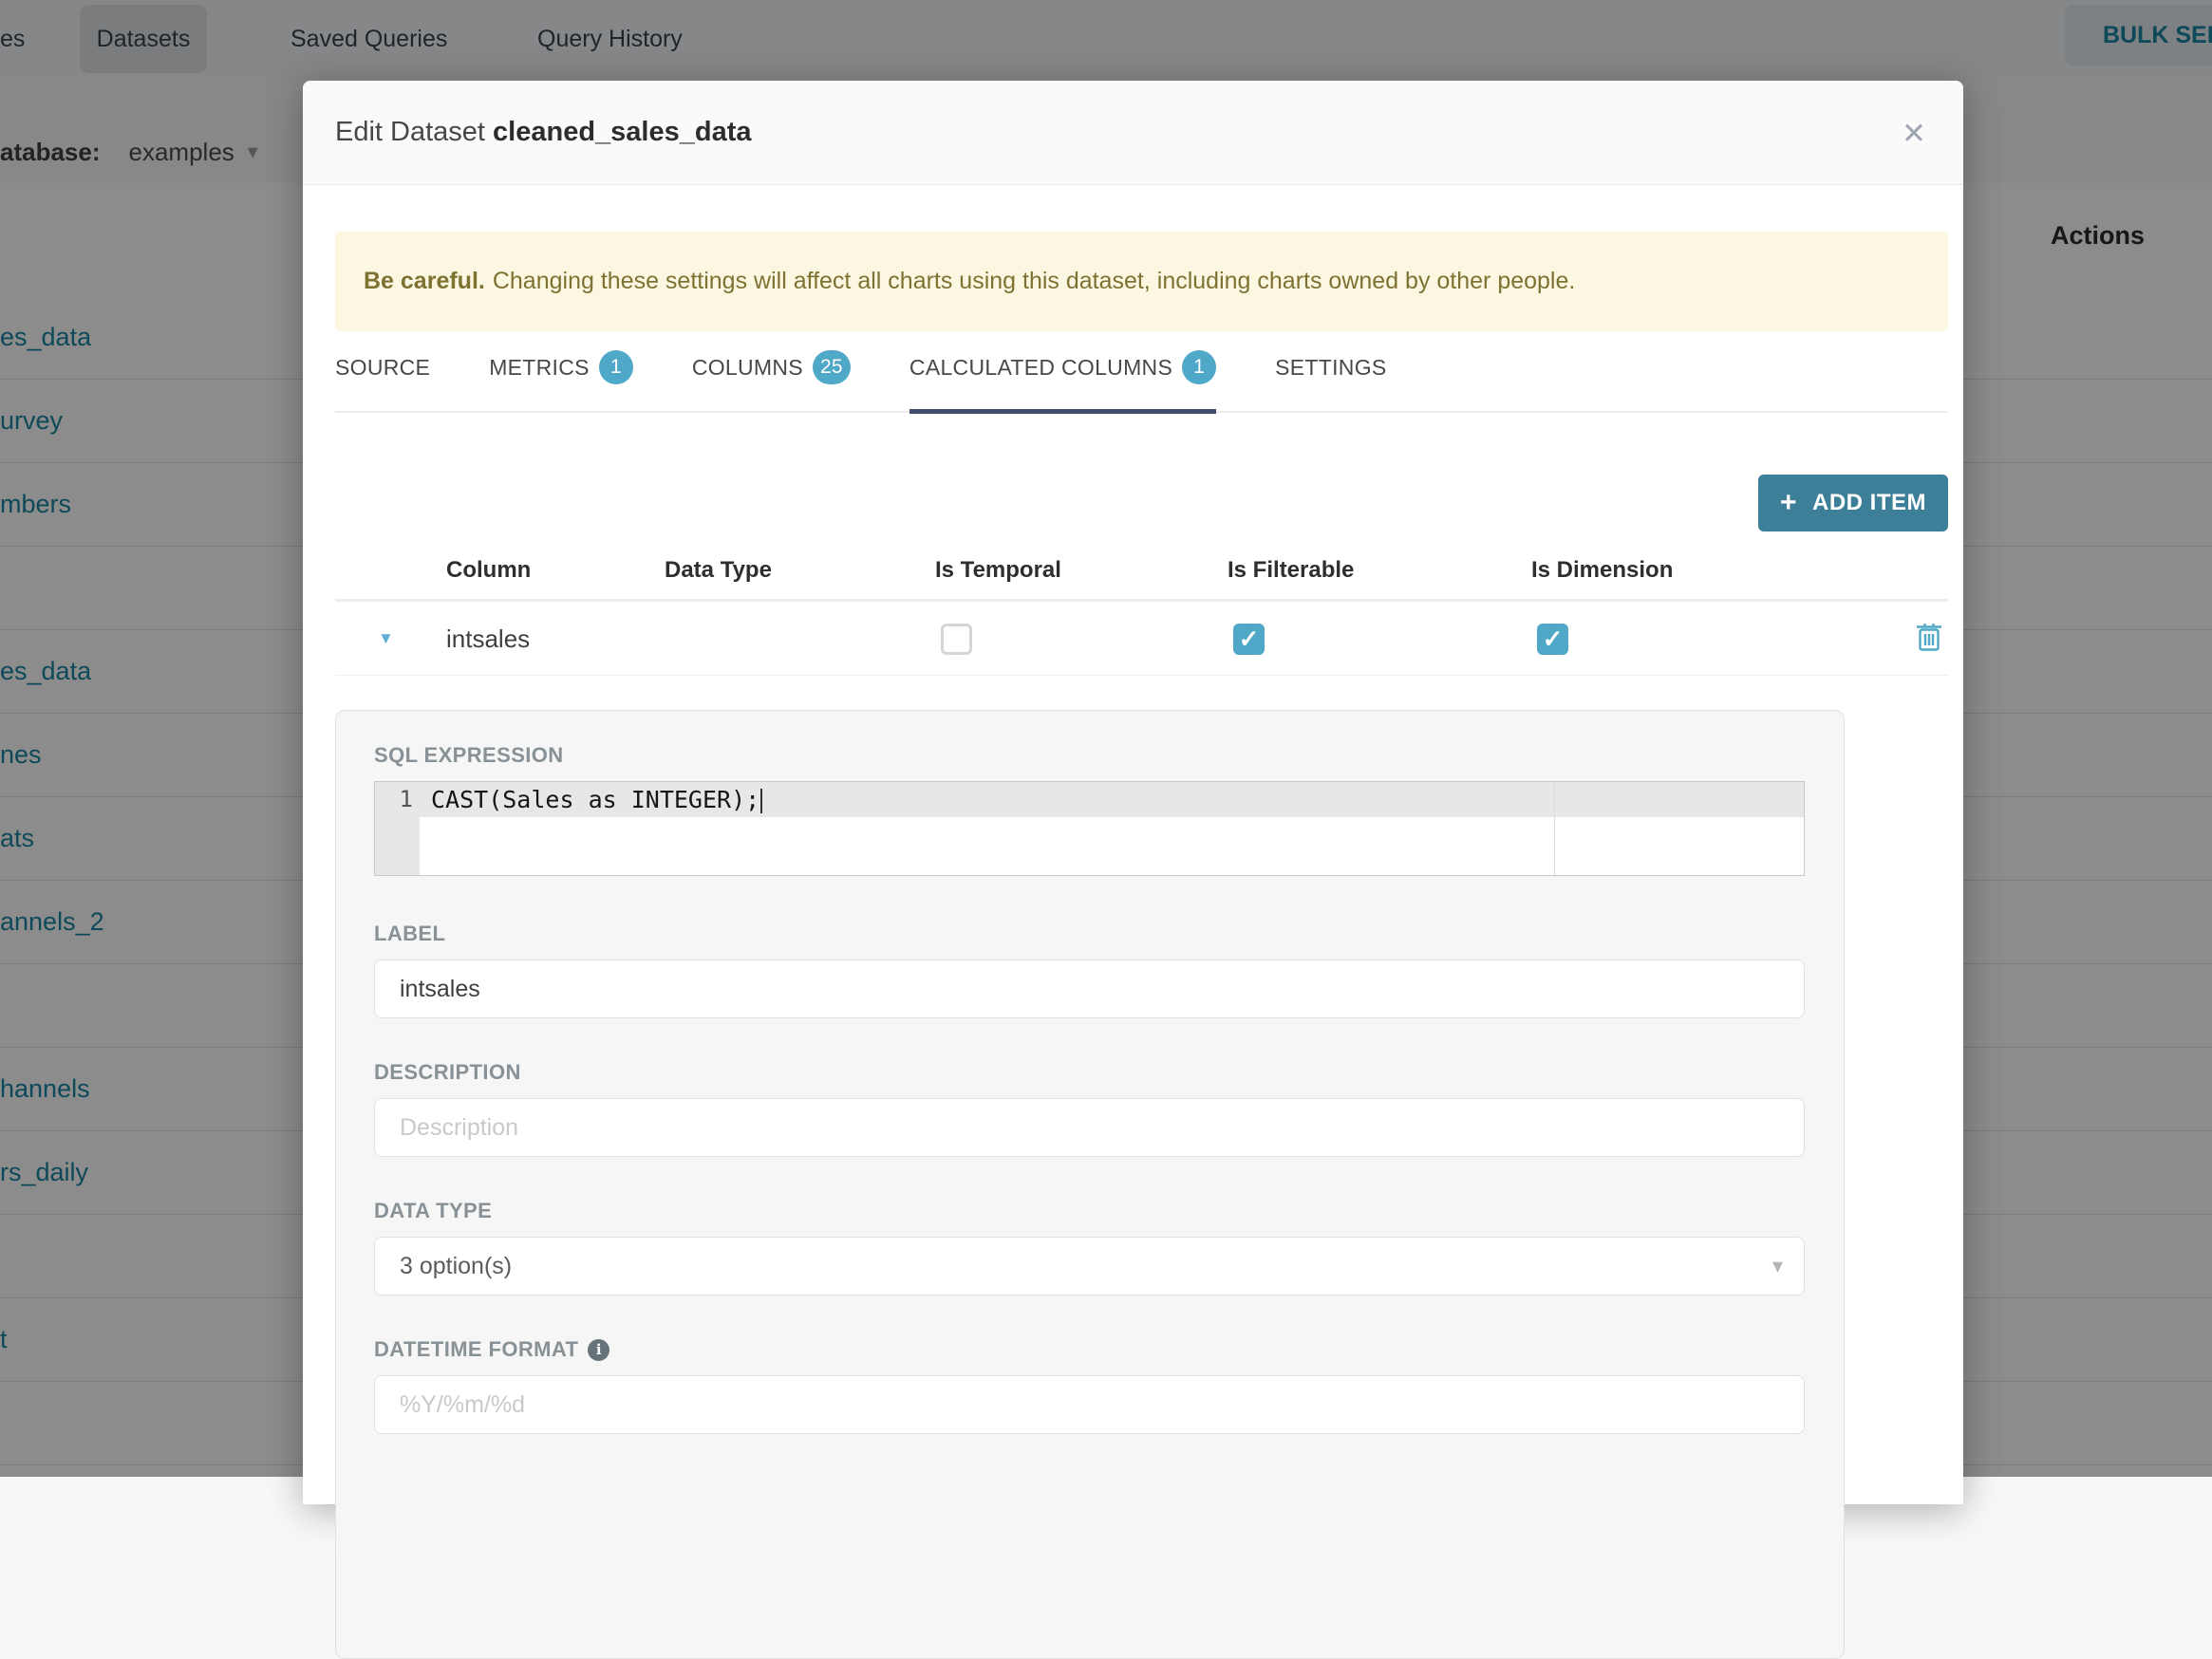  I want to click on delete-column-button, so click(1929, 639).